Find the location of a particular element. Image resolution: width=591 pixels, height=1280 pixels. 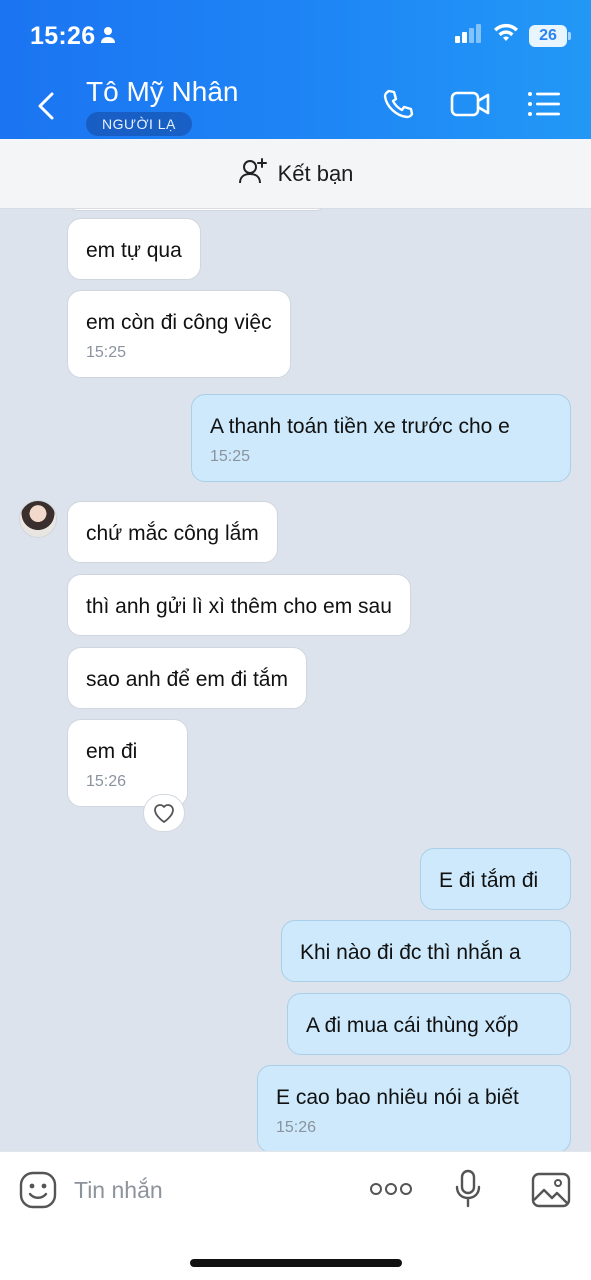

back-button is located at coordinates (46, 106).